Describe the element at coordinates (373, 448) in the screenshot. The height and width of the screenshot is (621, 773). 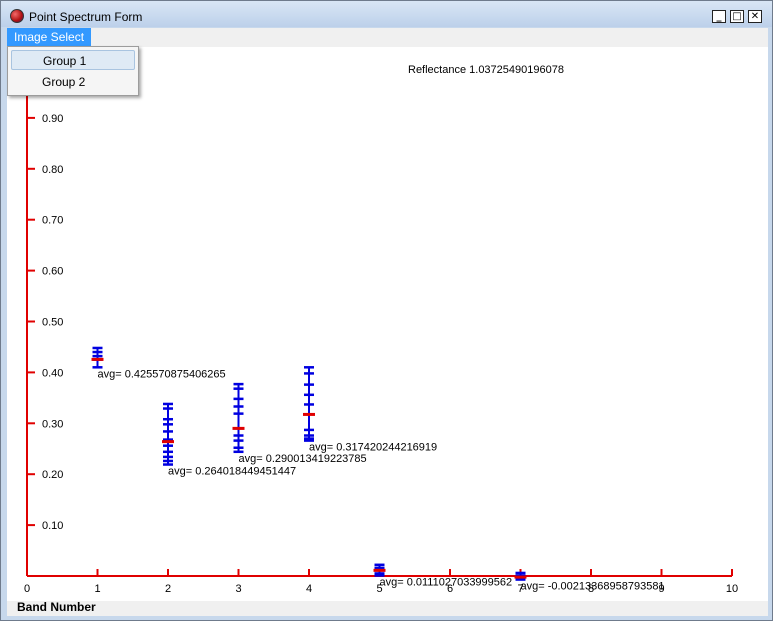
I see `average-label: avg= 0.317420244216919` at that location.